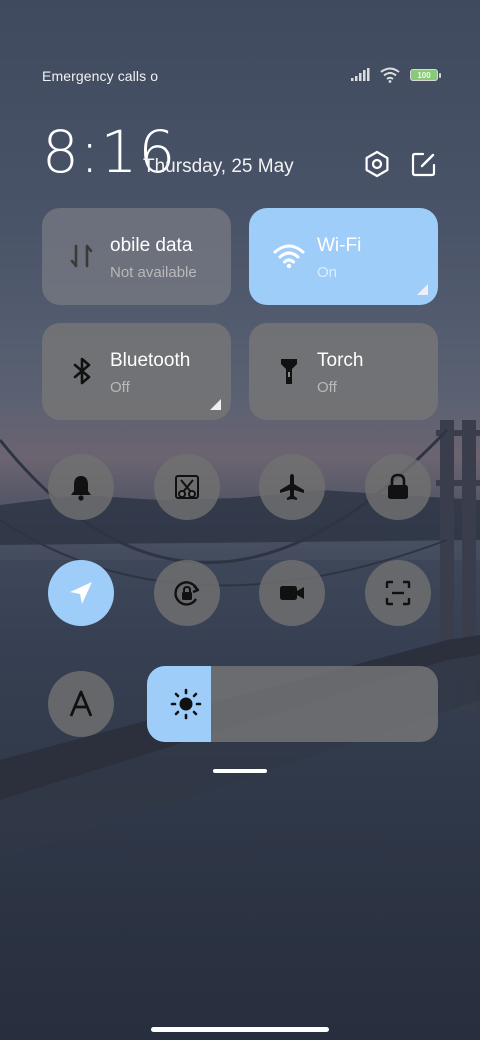 This screenshot has width=480, height=1040. I want to click on toggle-screenshot, so click(187, 487).